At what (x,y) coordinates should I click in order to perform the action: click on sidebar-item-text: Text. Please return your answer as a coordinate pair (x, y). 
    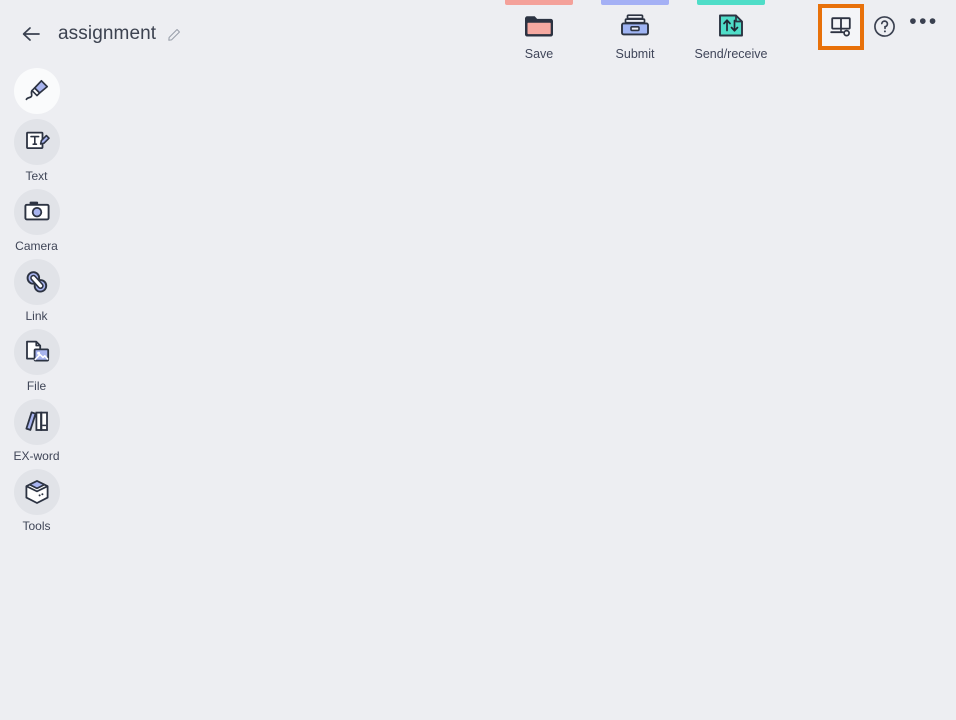
    Looking at the image, I should click on (36, 151).